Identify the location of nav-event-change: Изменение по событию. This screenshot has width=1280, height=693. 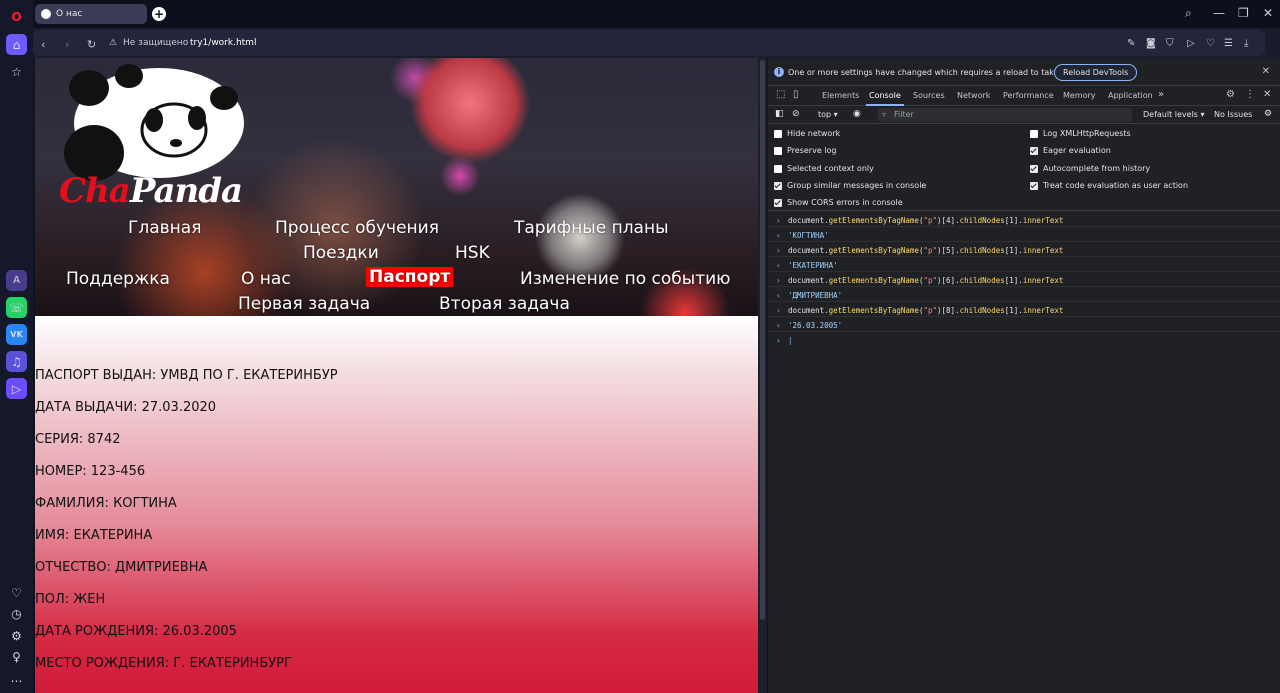
(625, 279).